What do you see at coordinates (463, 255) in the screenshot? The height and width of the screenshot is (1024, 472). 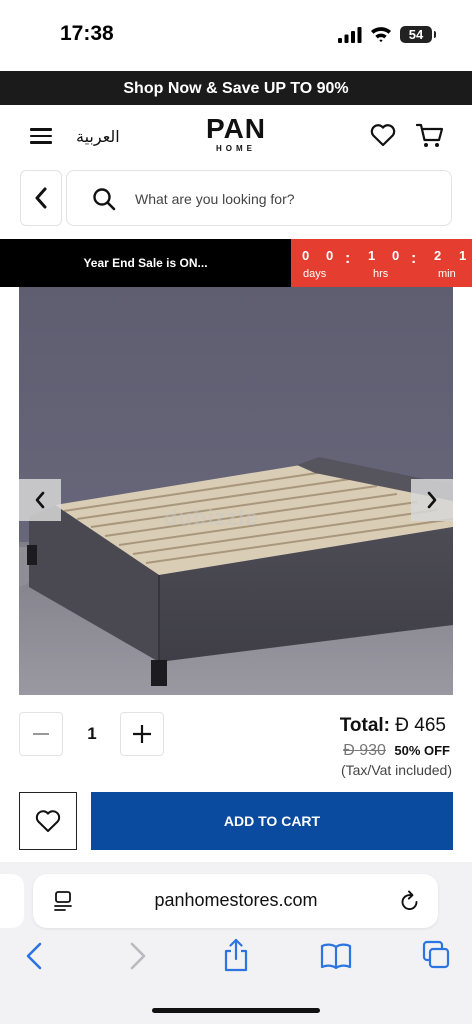 I see `minutes-digit: 1` at bounding box center [463, 255].